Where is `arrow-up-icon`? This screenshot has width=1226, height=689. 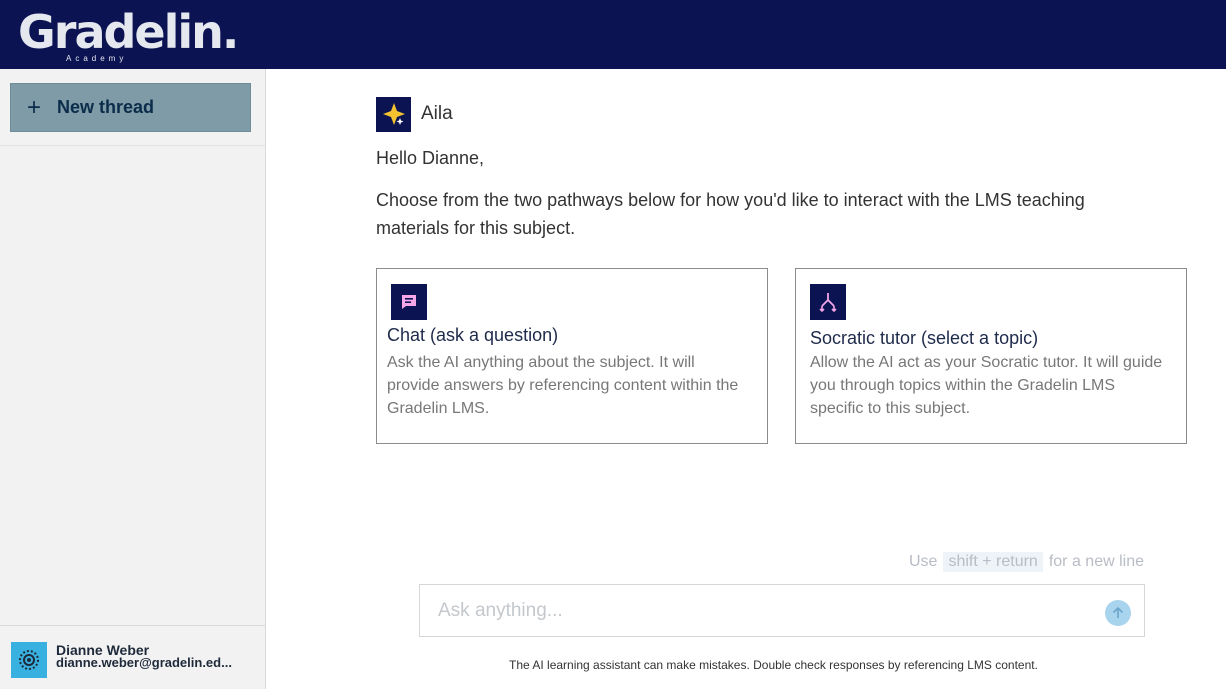
arrow-up-icon is located at coordinates (1118, 612).